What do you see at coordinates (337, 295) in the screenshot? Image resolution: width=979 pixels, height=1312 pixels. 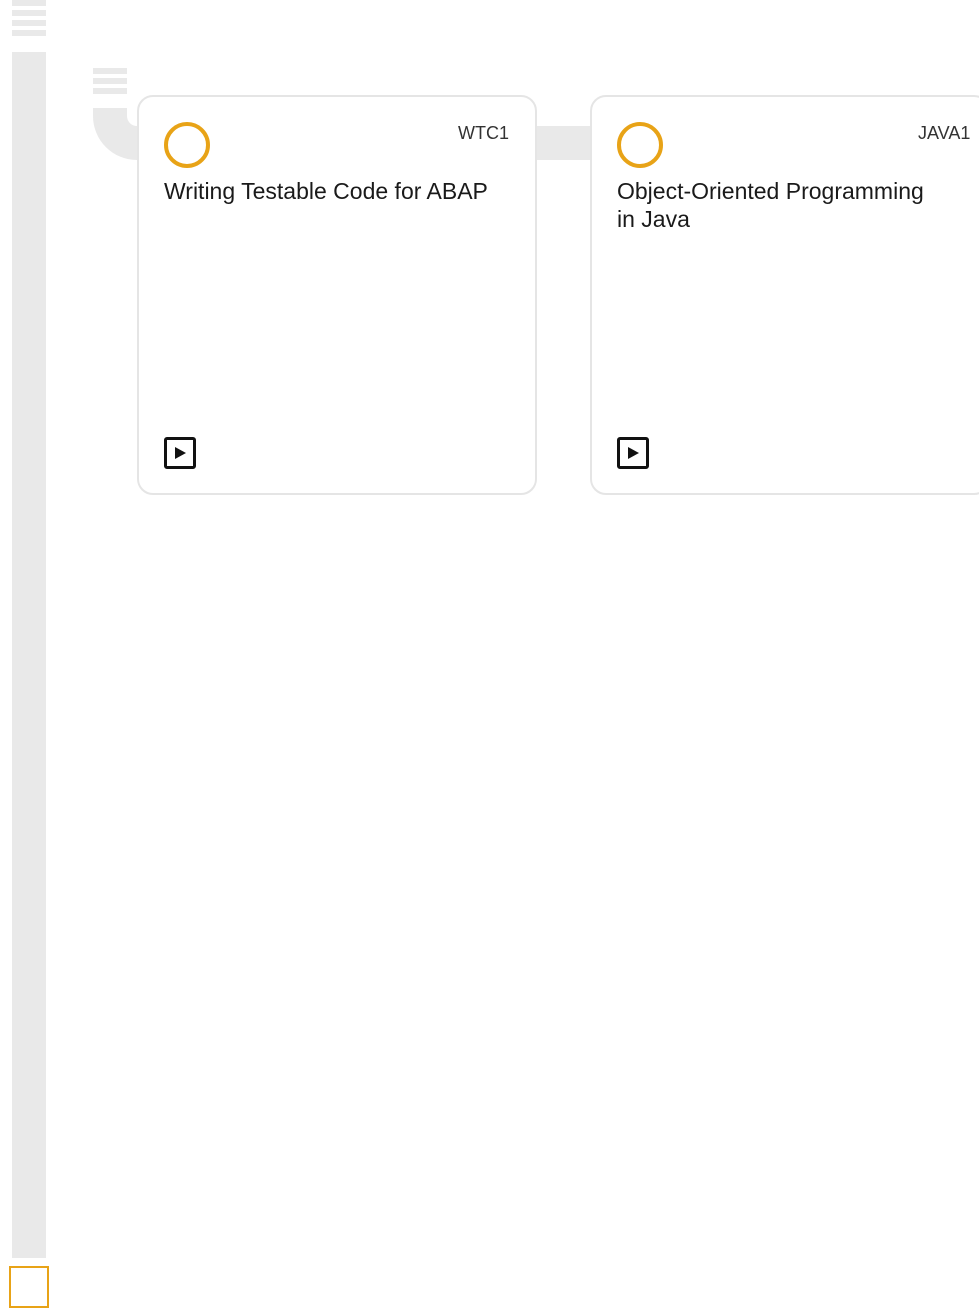 I see `course-card: WTC1 Writing Testable Code for ABAP` at bounding box center [337, 295].